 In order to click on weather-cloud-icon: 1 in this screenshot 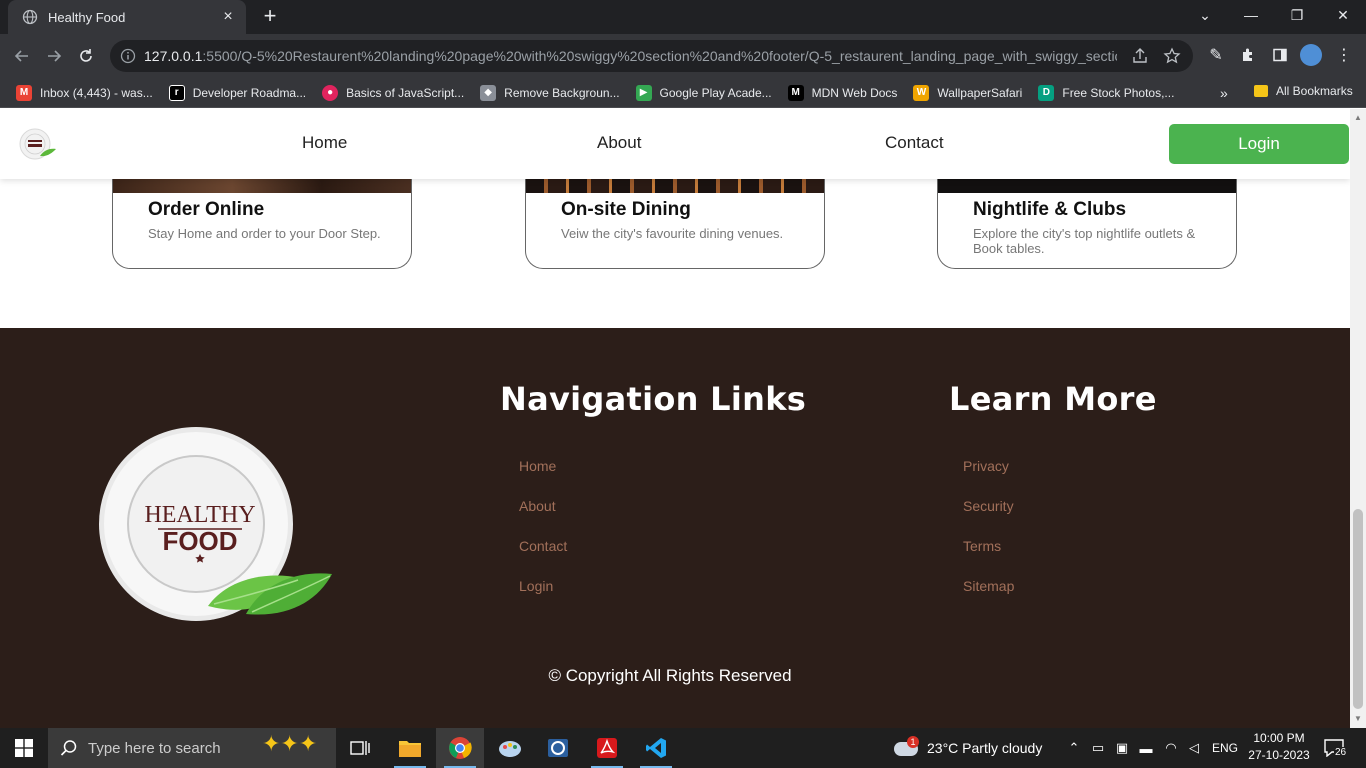, I will do `click(907, 747)`.